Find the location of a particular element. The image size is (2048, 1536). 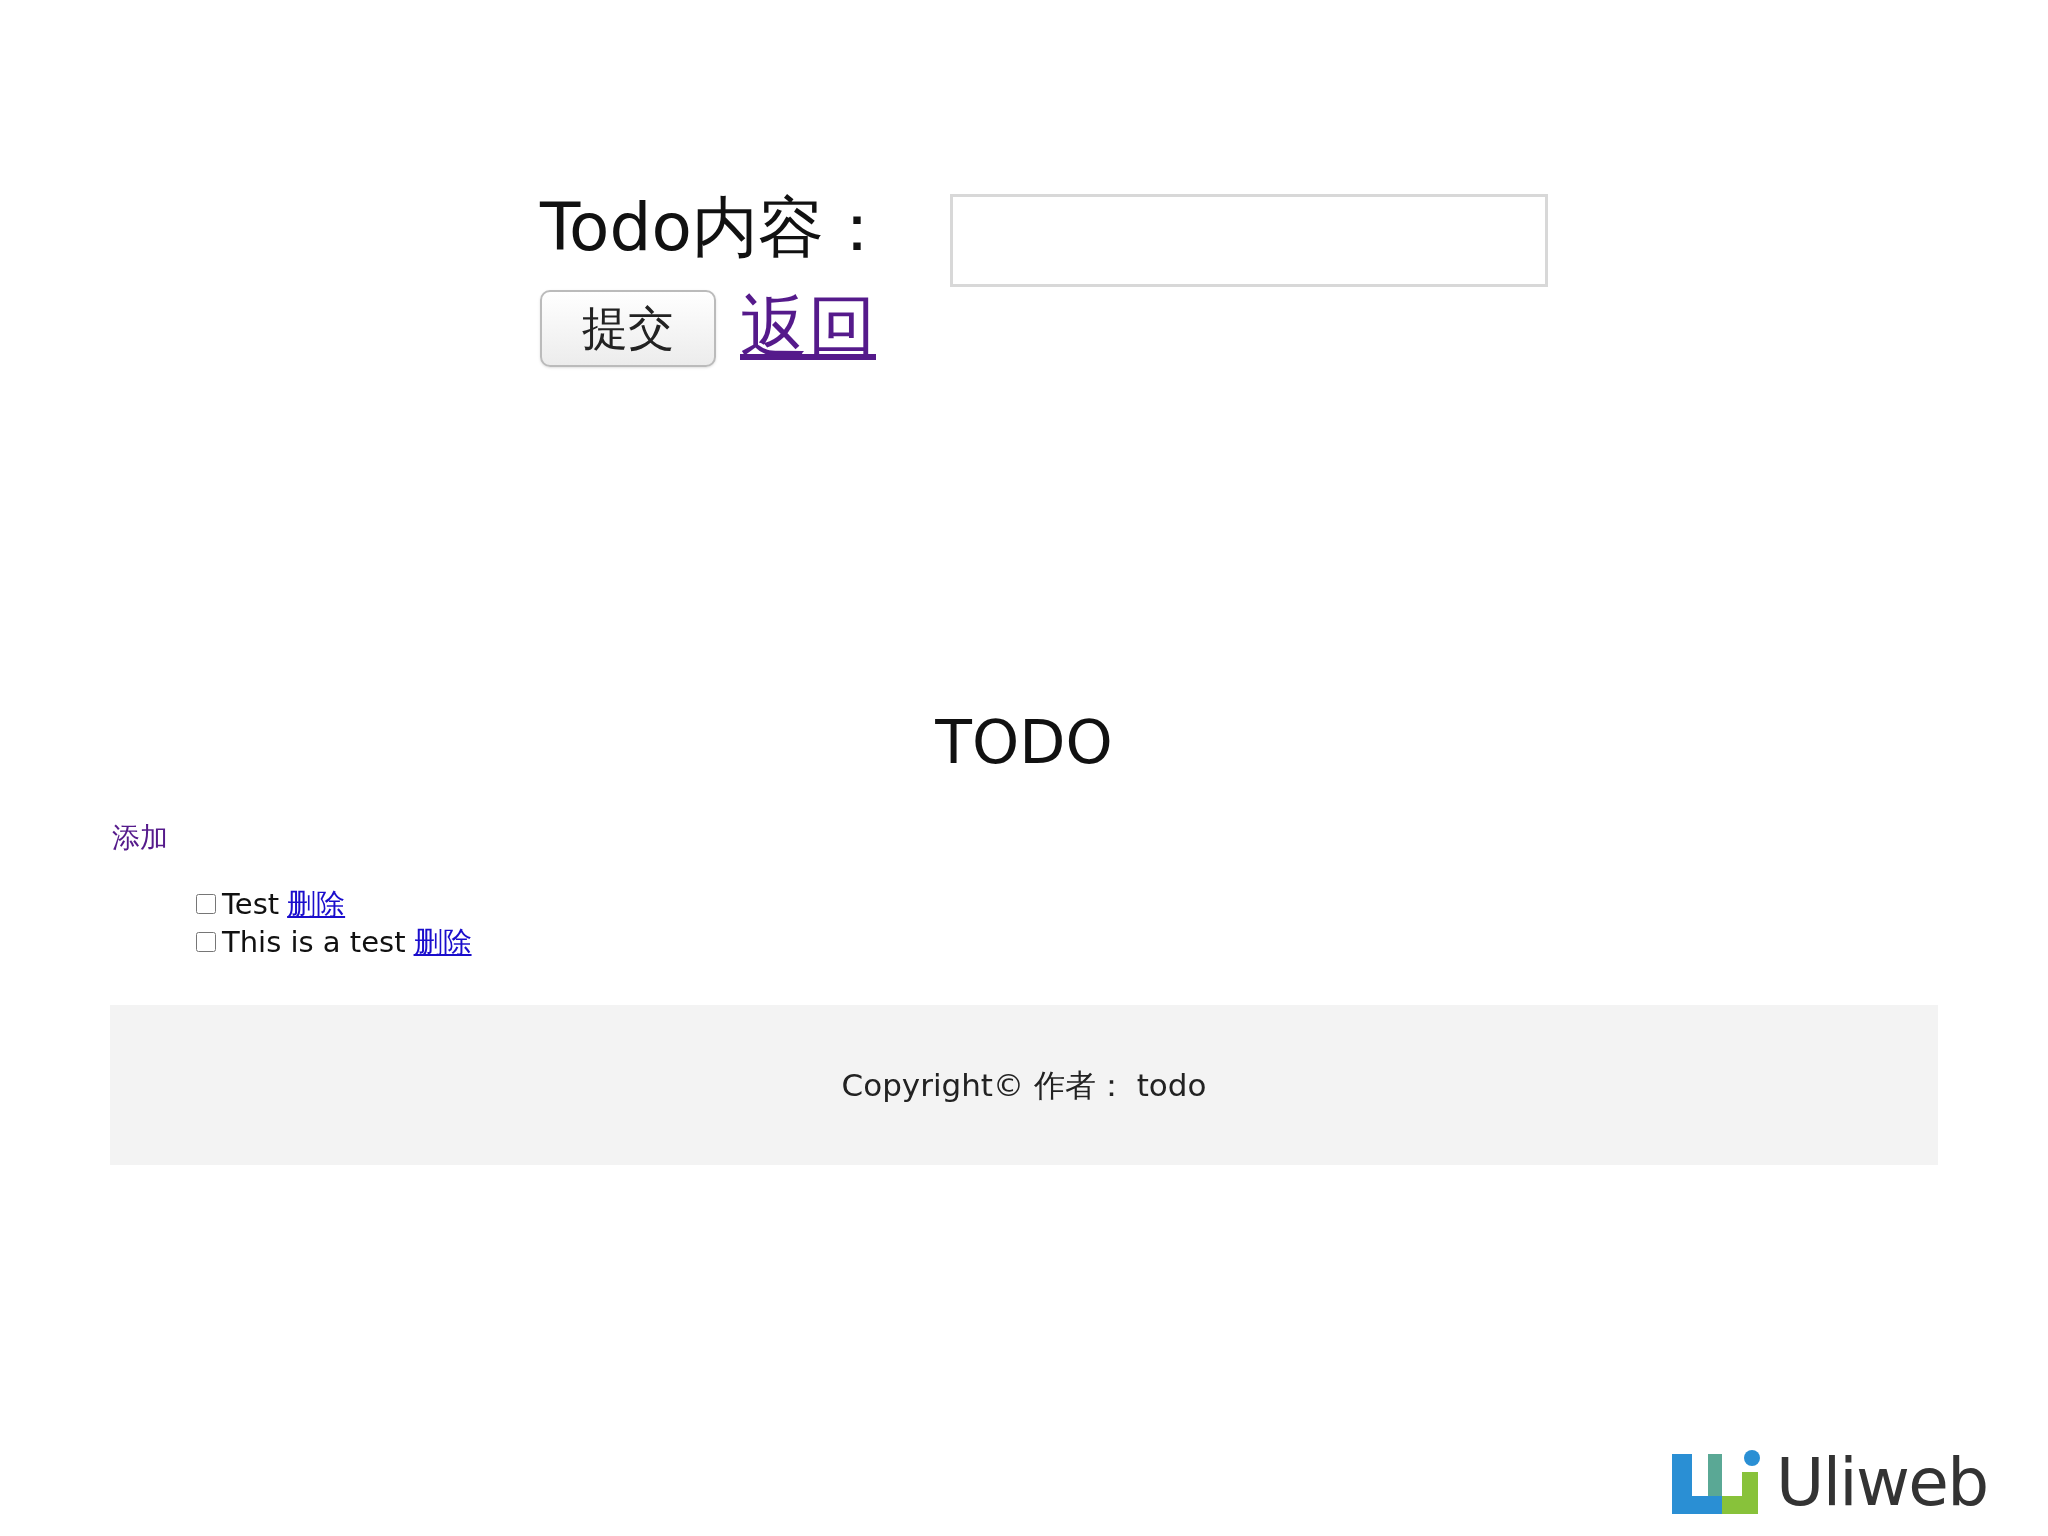

add-link: 添加 is located at coordinates (140, 837).